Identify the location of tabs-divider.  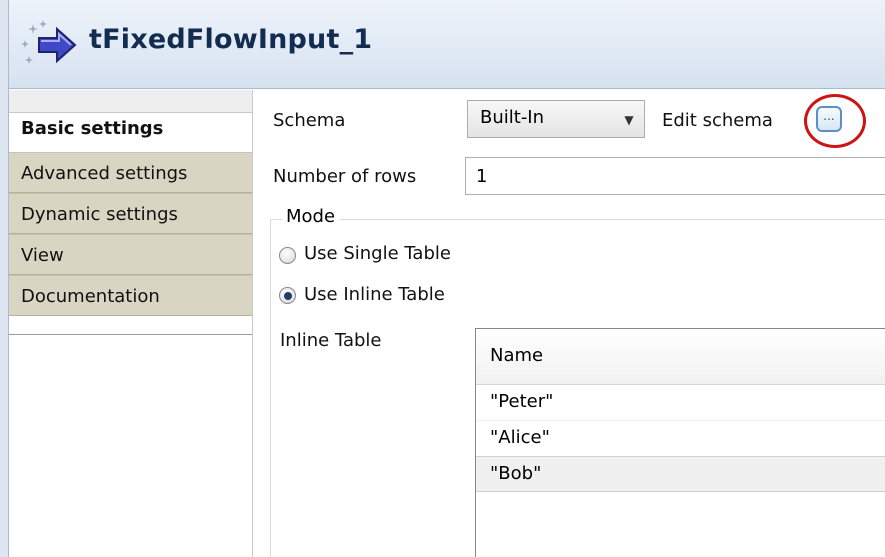
(252, 323).